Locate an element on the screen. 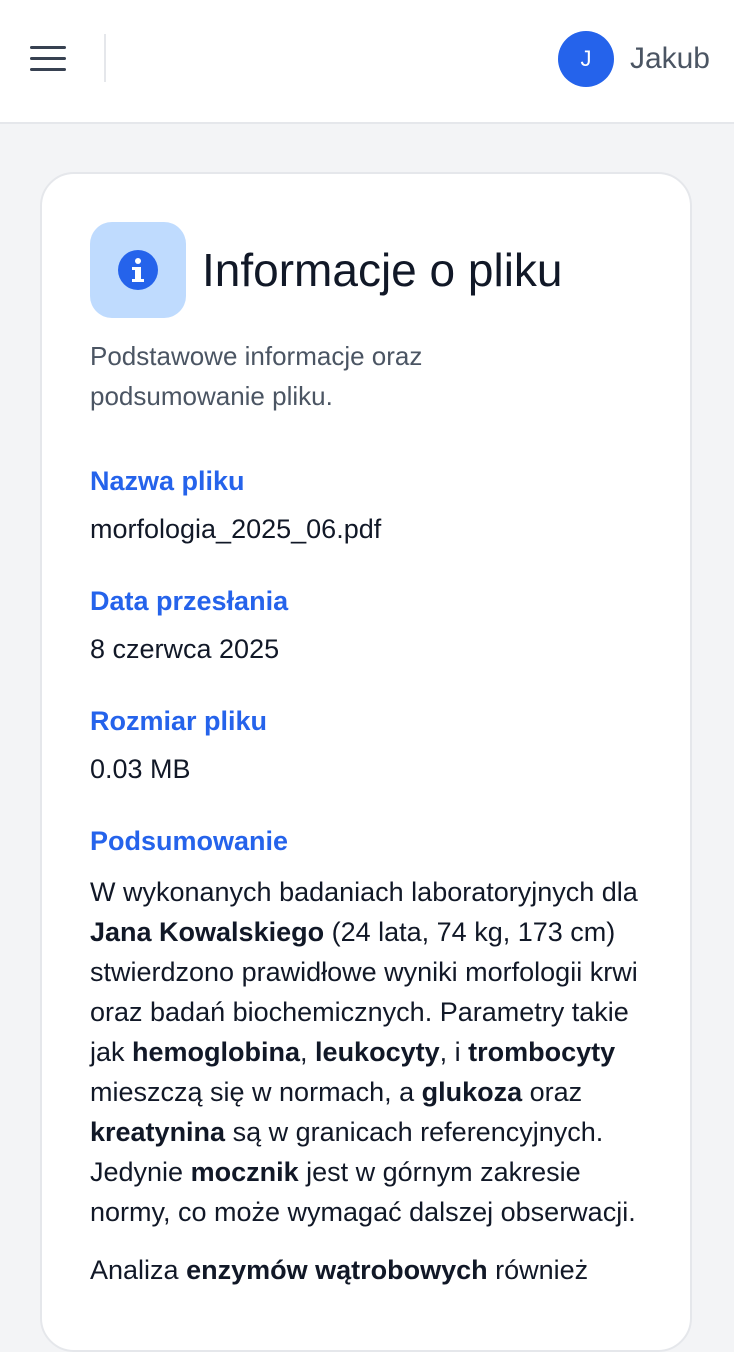 The width and height of the screenshot is (734, 1352). summary-text-run: mieszczą się w normach, a is located at coordinates (256, 1092).